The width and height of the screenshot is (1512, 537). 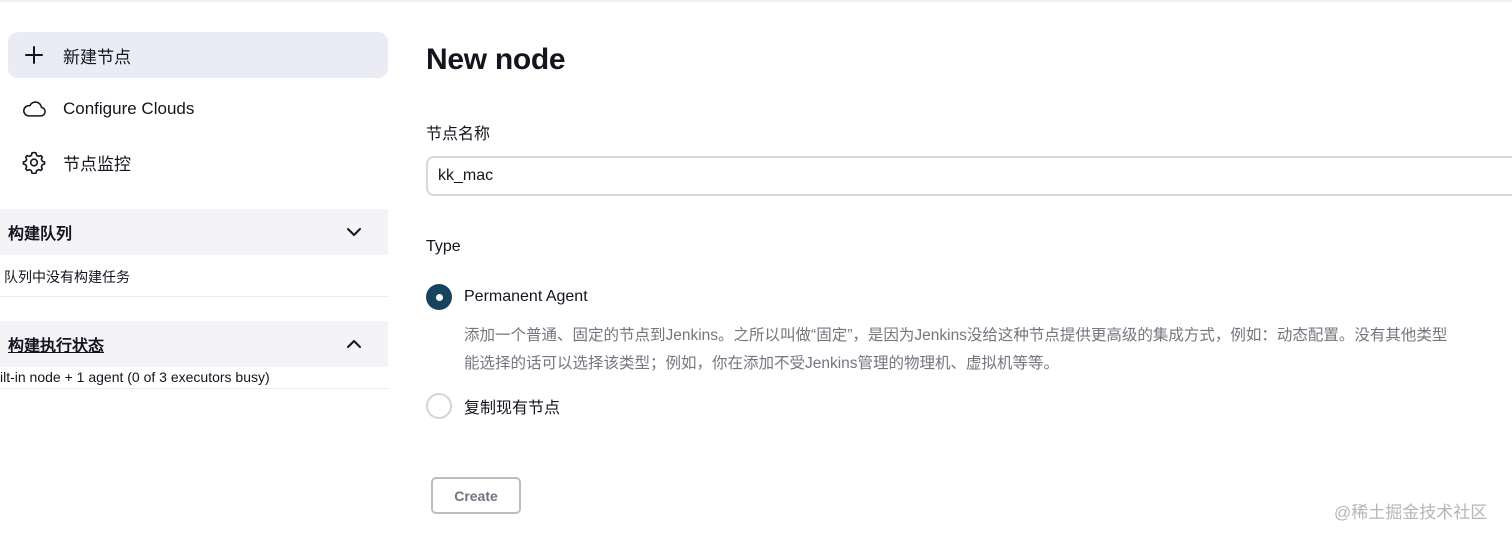 What do you see at coordinates (34, 55) in the screenshot?
I see `plus-icon` at bounding box center [34, 55].